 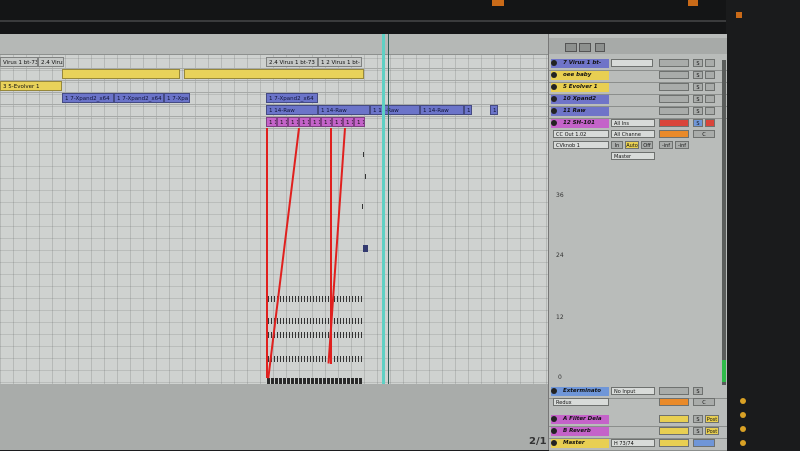 I want to click on send-a: -inf, so click(x=666, y=145).